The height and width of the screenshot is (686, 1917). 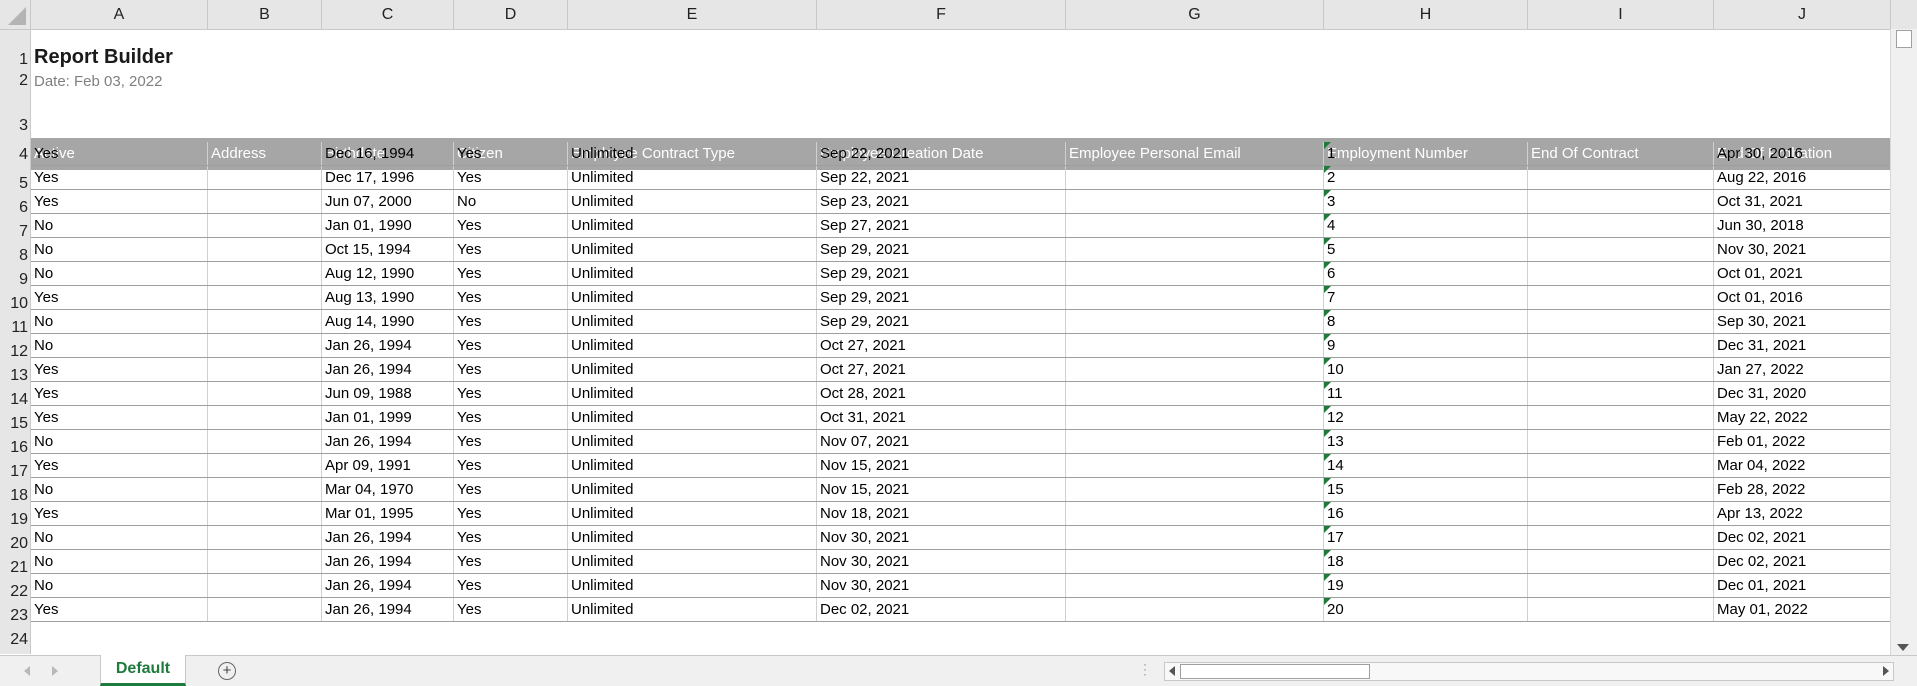 What do you see at coordinates (15, 184) in the screenshot?
I see `row-header: 5` at bounding box center [15, 184].